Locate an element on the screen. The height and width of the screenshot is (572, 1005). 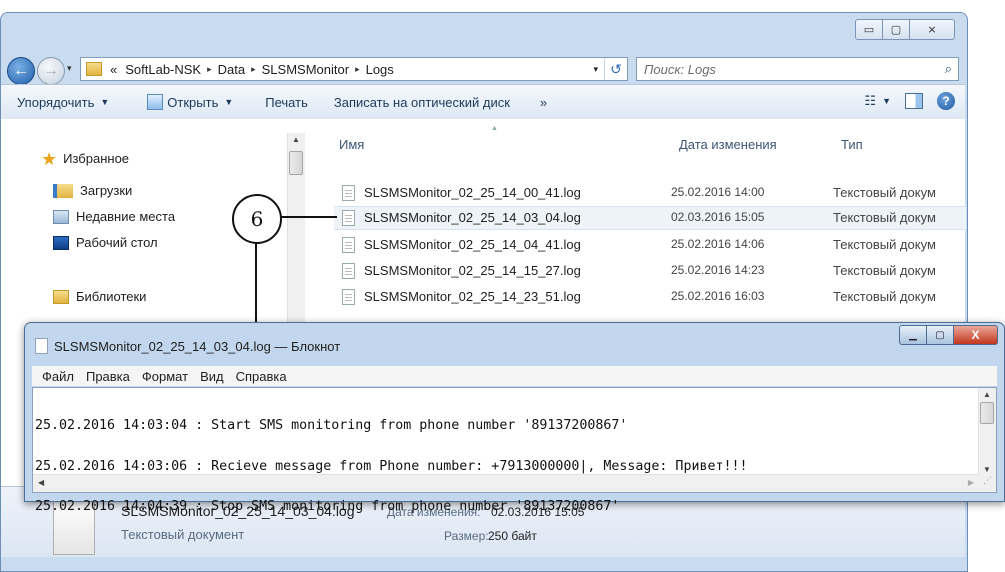
column-name: Имя is located at coordinates (351, 144).